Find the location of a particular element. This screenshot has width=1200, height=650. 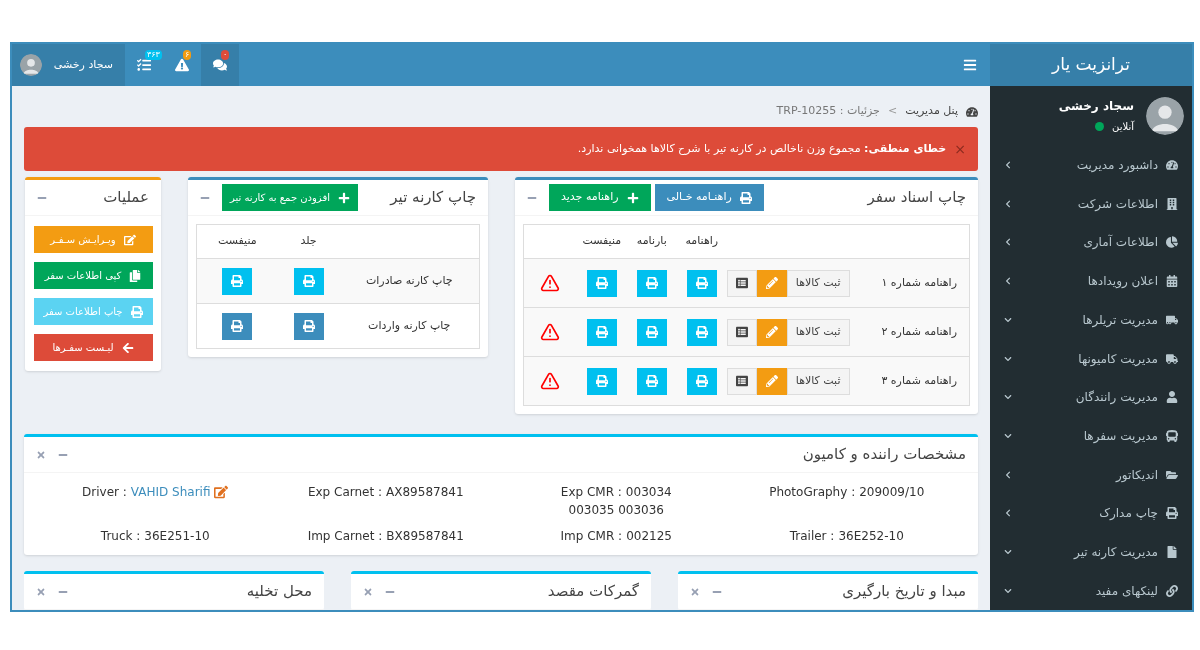

menu-item: داشبورد مدیریت is located at coordinates (1091, 165).